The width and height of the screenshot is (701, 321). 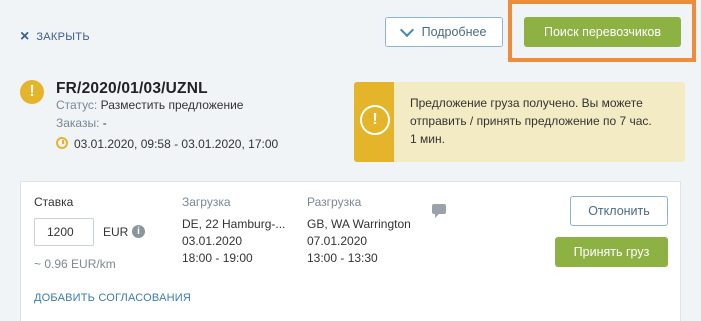 What do you see at coordinates (32, 92) in the screenshot?
I see `warning-icon: !` at bounding box center [32, 92].